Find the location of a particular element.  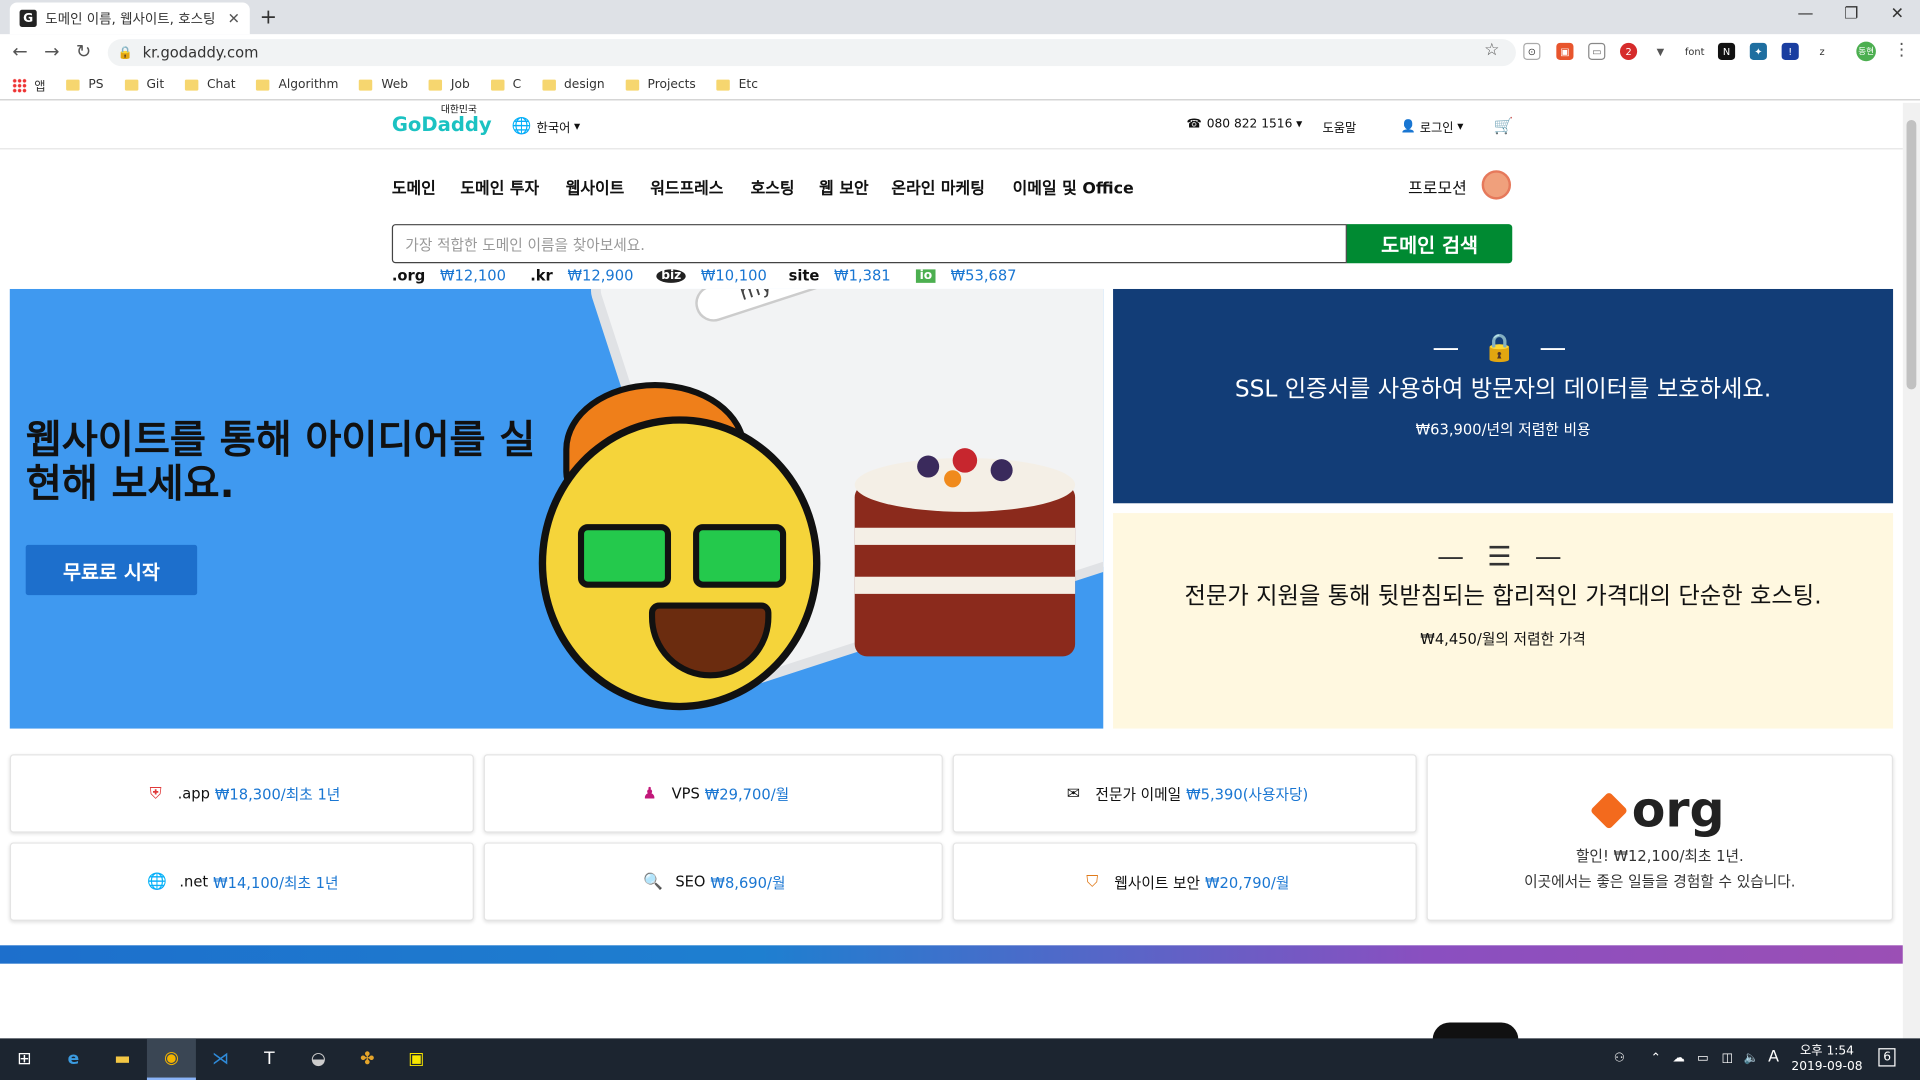

extension-icon: ✦ is located at coordinates (1758, 51).